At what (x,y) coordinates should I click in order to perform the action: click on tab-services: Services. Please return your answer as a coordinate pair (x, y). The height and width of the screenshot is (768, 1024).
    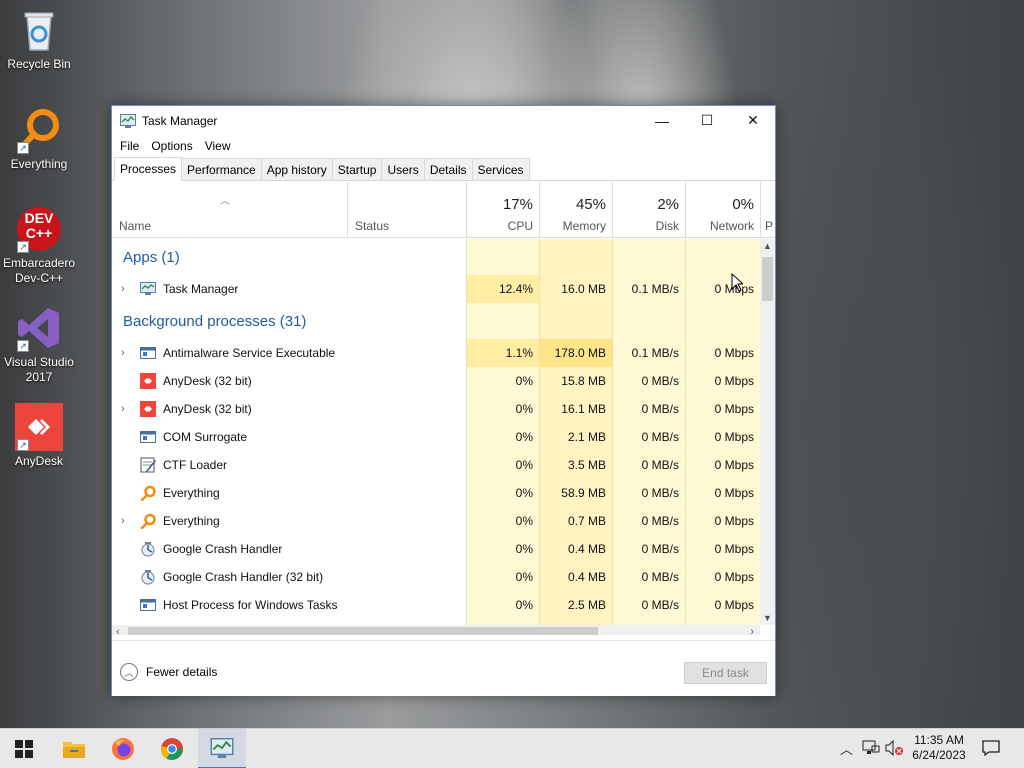
    Looking at the image, I should click on (500, 169).